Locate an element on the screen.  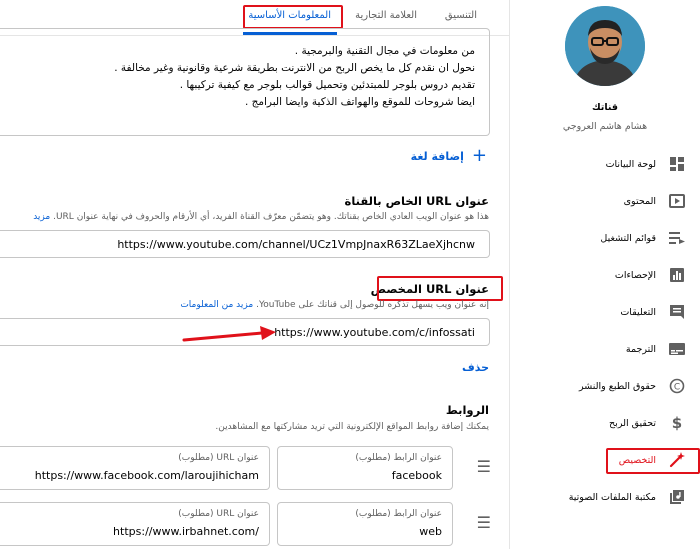
copyright-icon: C is located at coordinates (677, 386).